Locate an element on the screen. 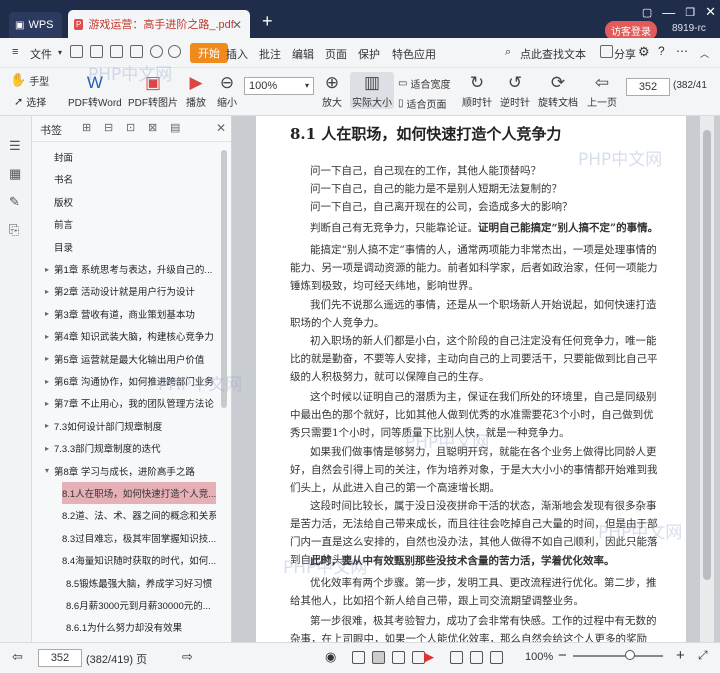 The height and width of the screenshot is (673, 720). zoom-in-icon: + is located at coordinates (680, 655).